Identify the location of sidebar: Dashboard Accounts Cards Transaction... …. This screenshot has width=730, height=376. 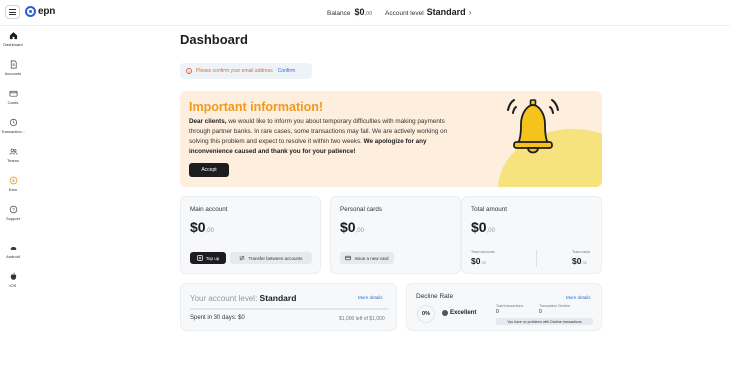
(13, 201).